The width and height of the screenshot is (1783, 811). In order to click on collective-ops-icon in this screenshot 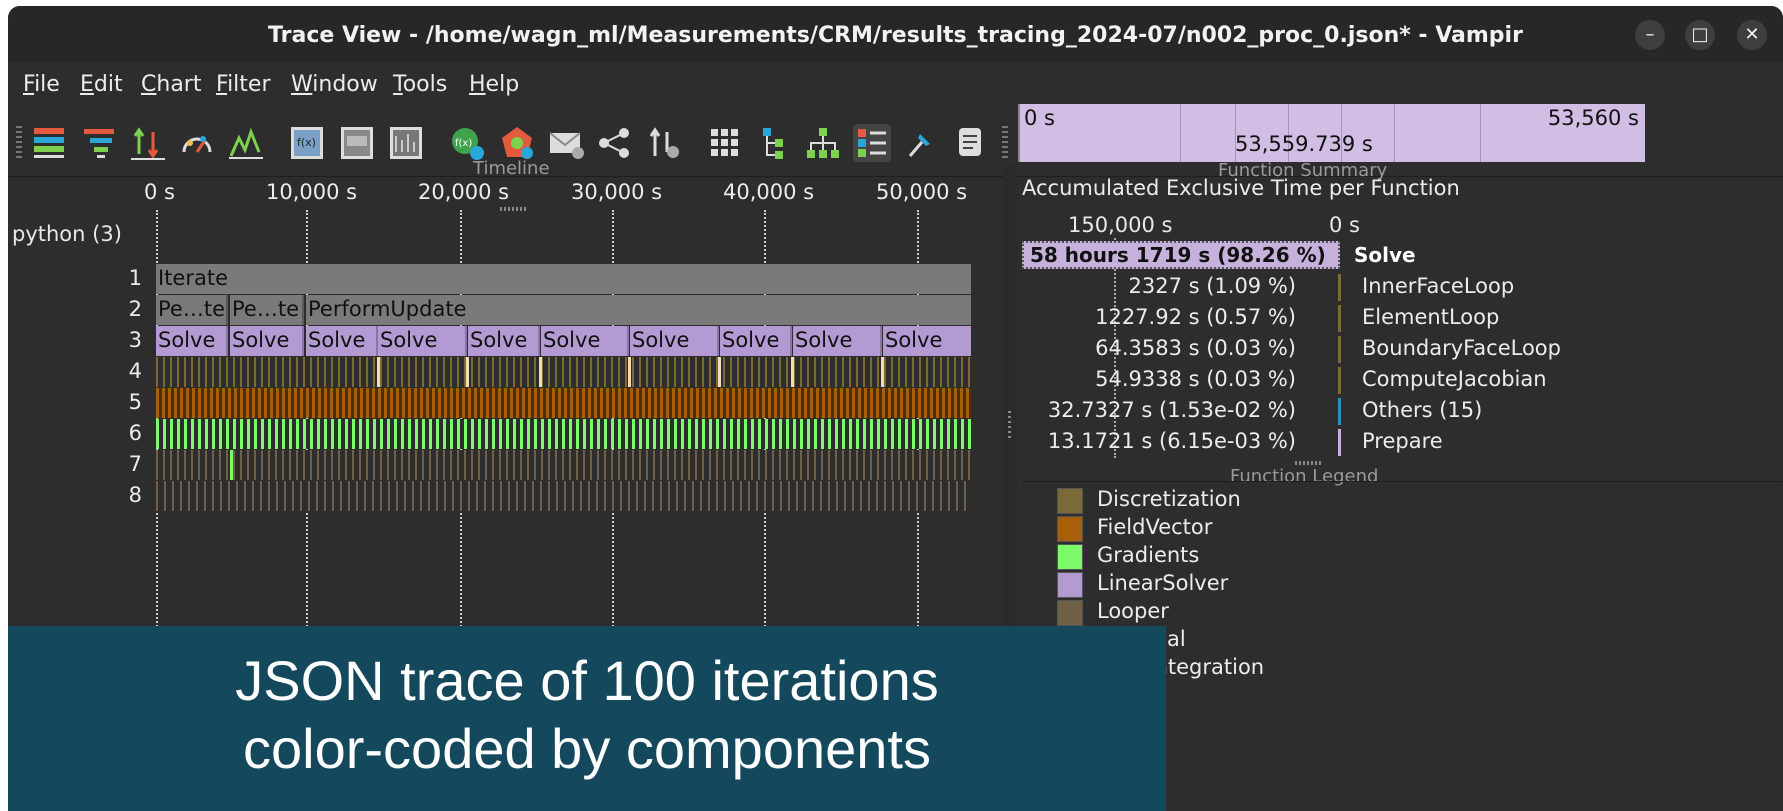, I will do `click(615, 143)`.